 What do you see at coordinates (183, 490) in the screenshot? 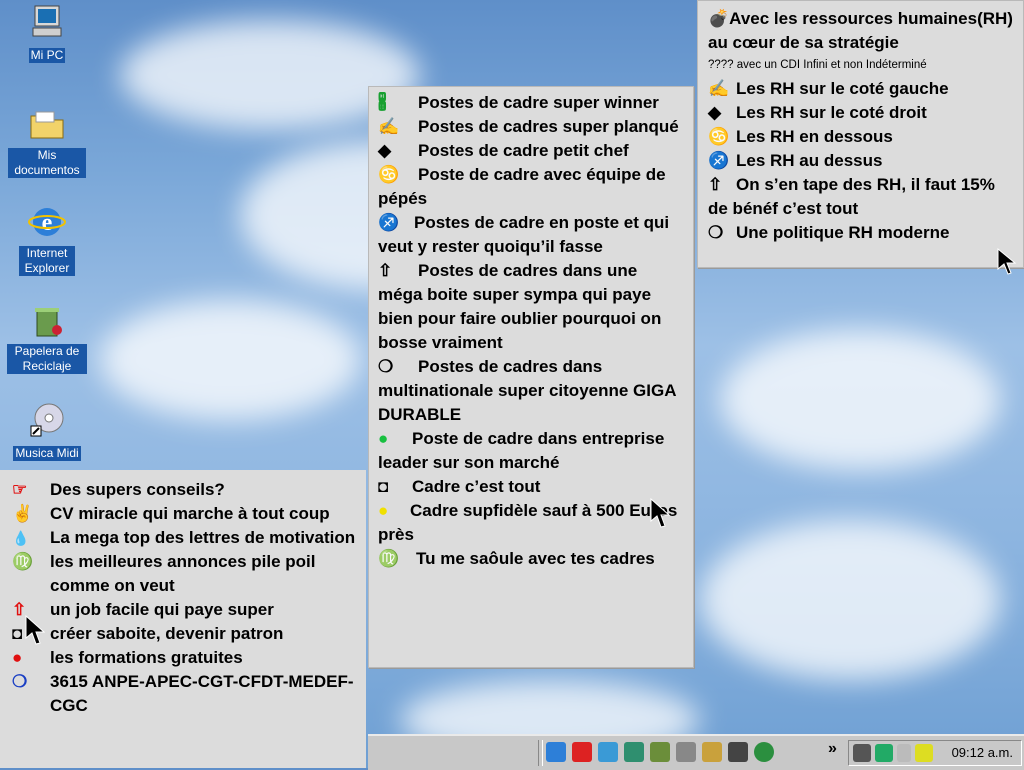
I see `list-item: ☞ Des supers conseils?` at bounding box center [183, 490].